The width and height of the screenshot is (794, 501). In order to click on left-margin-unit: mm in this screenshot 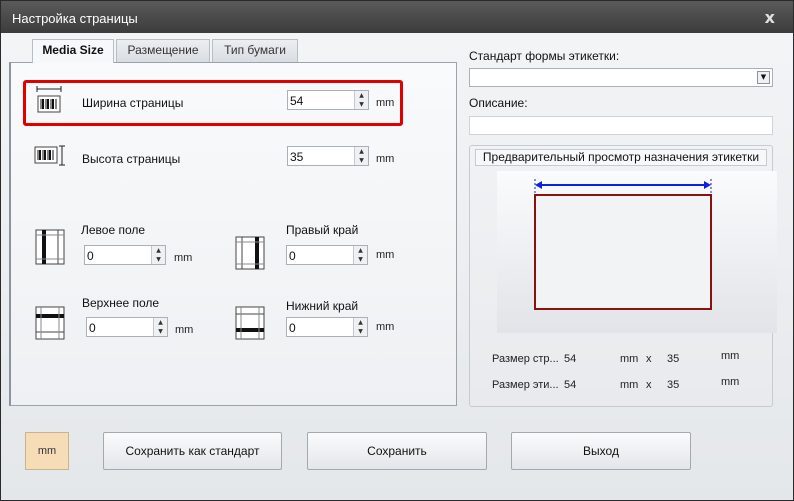, I will do `click(183, 258)`.